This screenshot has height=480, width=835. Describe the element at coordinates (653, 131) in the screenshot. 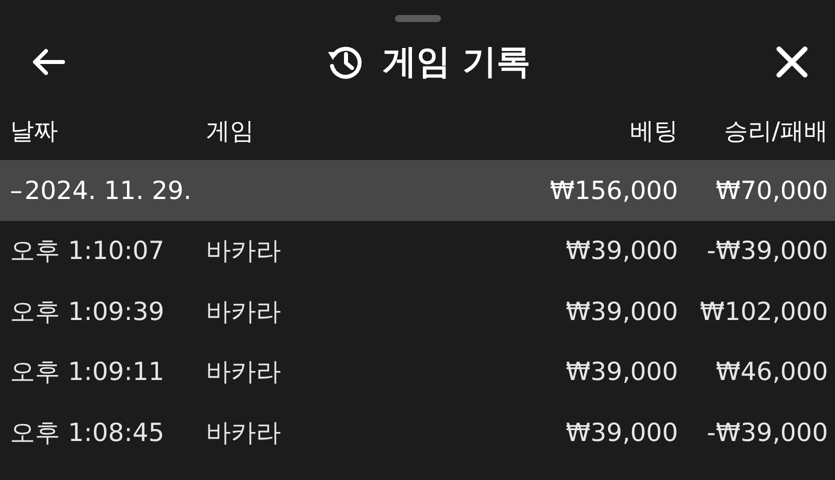

I see `column-header: 베팅` at that location.